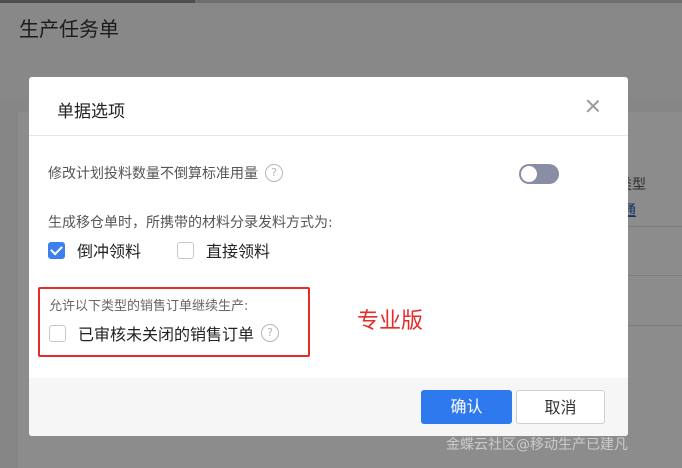 This screenshot has width=682, height=468. What do you see at coordinates (153, 174) in the screenshot?
I see `option-no-backcalc-label: 修改计划投料数量不倒算标准用量` at bounding box center [153, 174].